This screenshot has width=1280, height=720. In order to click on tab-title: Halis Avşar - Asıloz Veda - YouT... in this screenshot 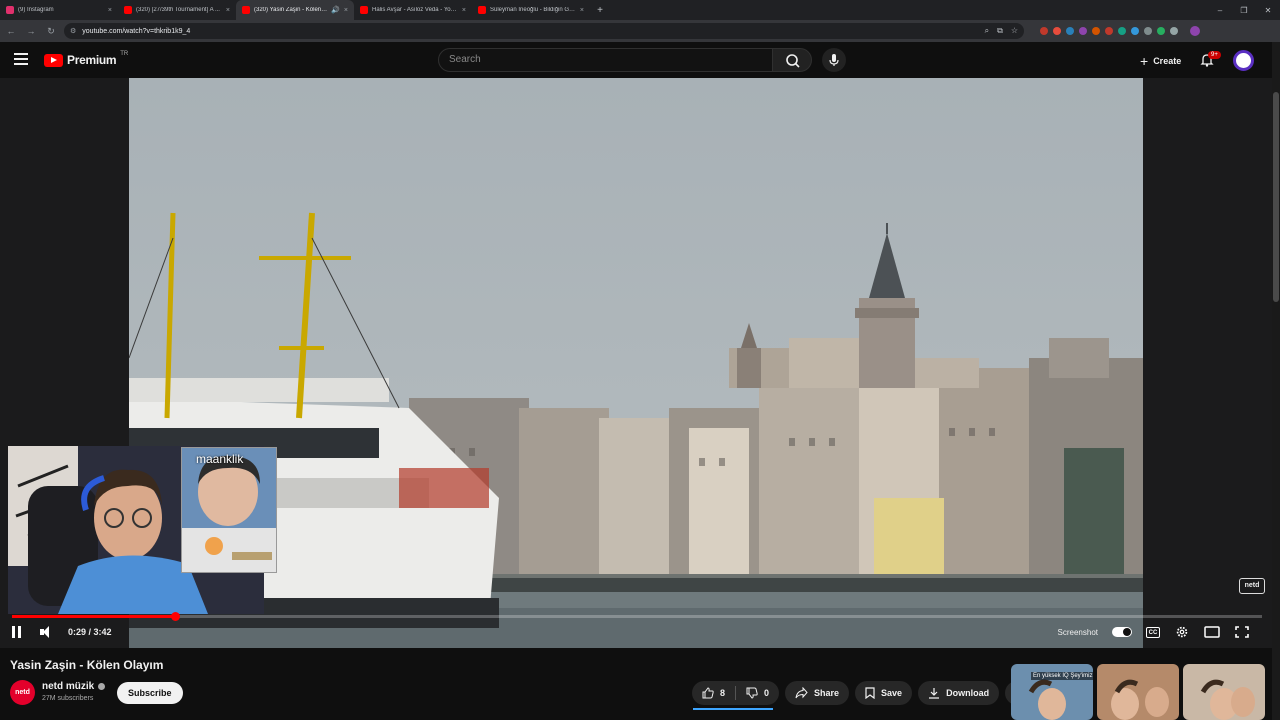, I will do `click(415, 10)`.